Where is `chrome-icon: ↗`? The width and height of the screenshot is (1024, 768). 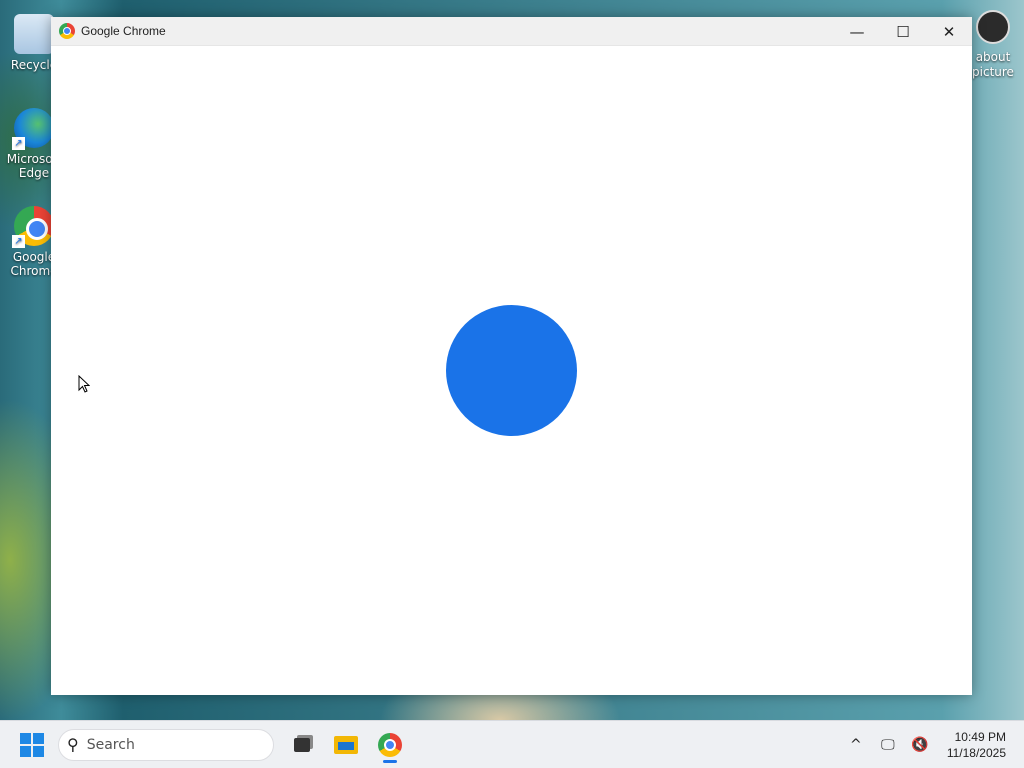
chrome-icon: ↗ is located at coordinates (33, 227).